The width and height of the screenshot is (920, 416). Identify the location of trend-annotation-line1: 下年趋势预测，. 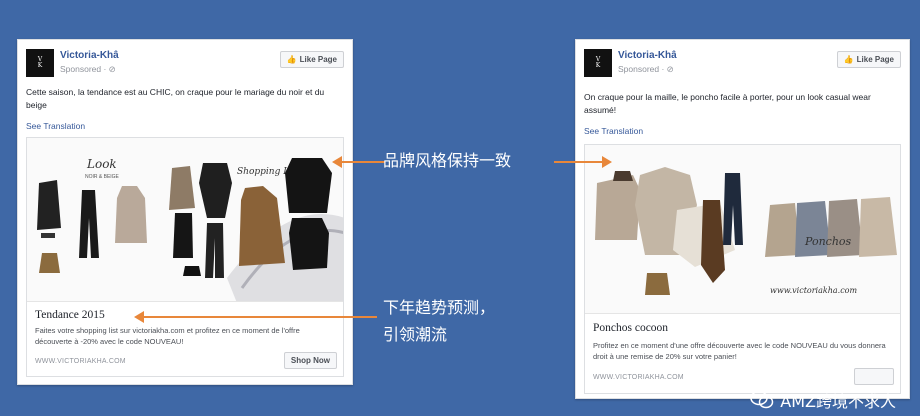
(439, 307).